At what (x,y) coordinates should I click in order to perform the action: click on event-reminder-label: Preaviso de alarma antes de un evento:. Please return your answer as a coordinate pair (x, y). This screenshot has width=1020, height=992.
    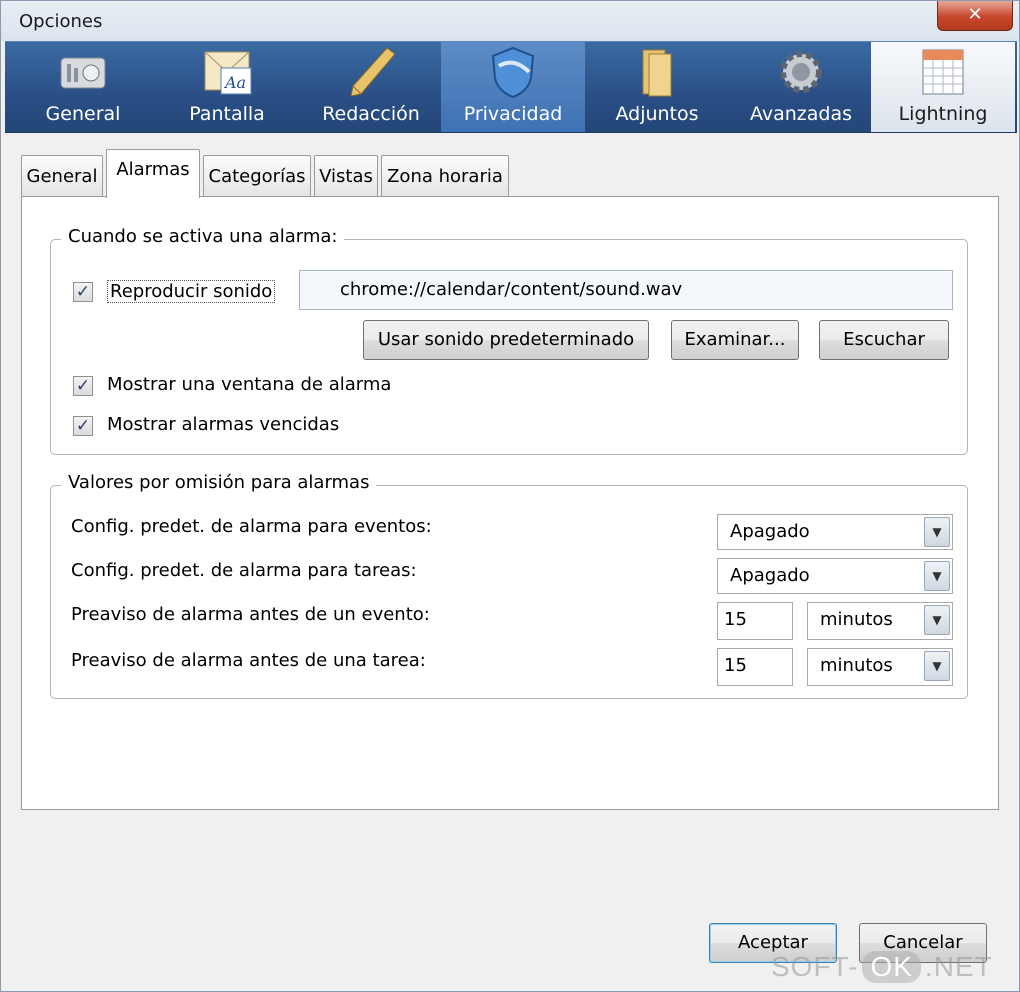
    Looking at the image, I should click on (250, 614).